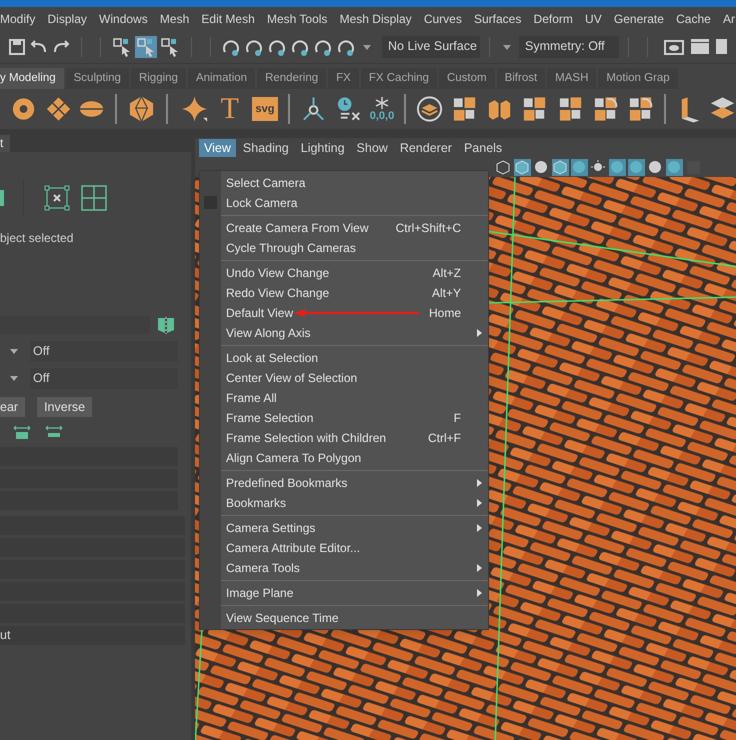 The height and width of the screenshot is (740, 736). Describe the element at coordinates (311, 228) in the screenshot. I see `menu-item: Create Camera From View` at that location.